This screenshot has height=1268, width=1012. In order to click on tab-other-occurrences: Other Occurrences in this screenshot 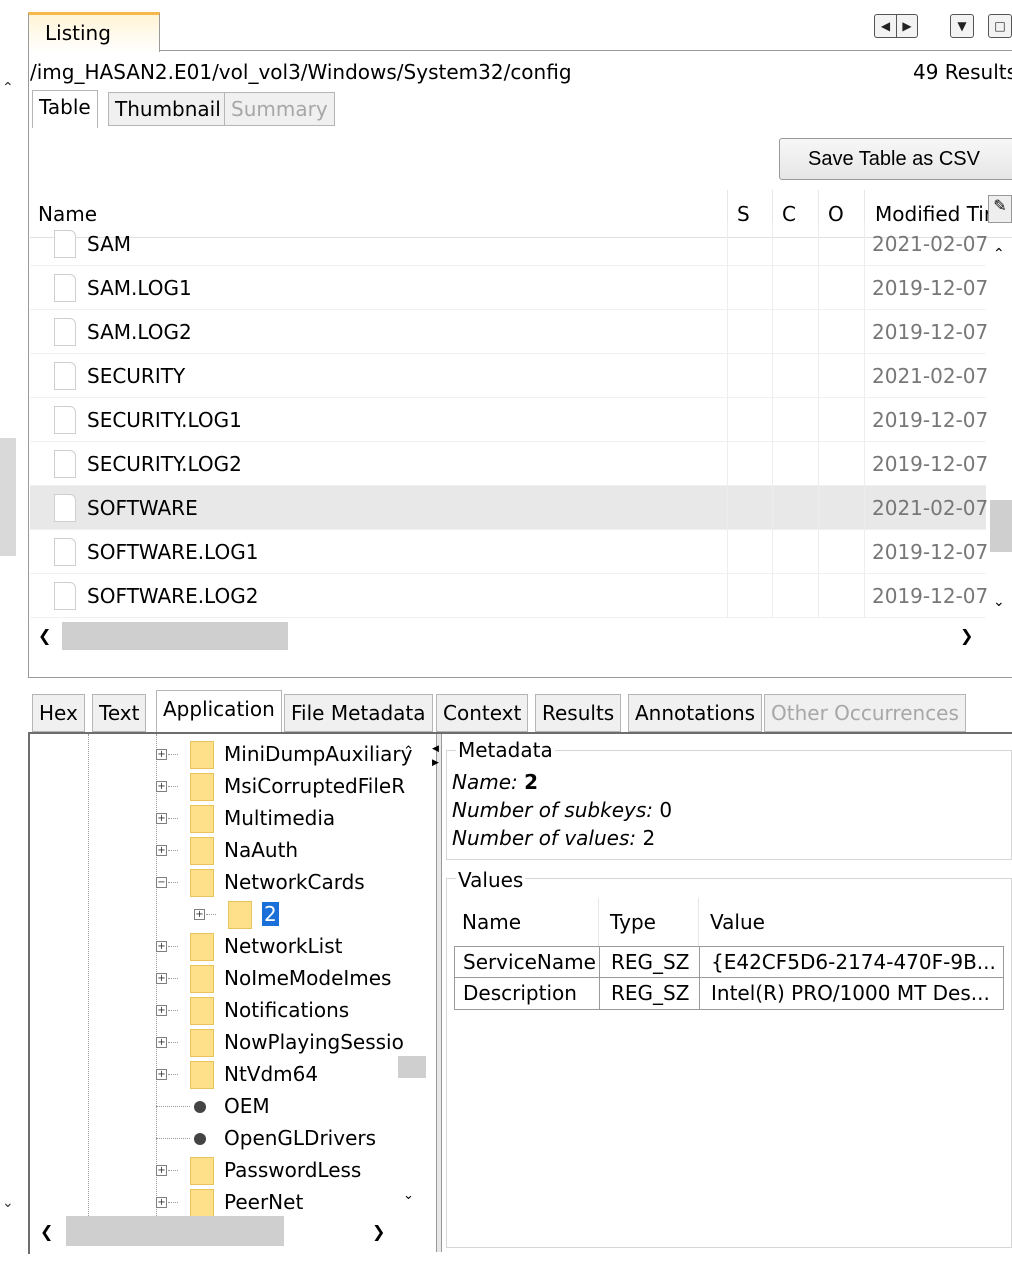, I will do `click(865, 713)`.